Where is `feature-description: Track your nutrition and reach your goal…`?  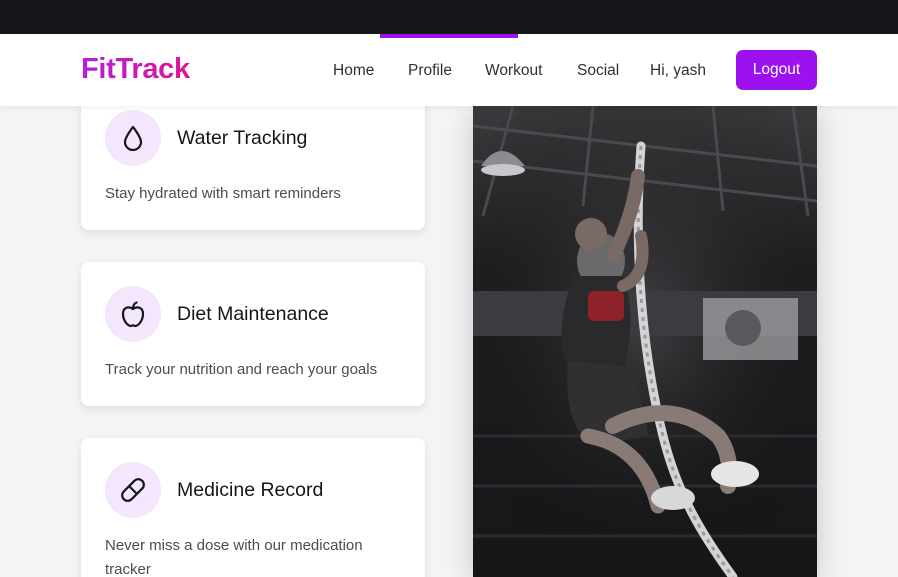
feature-description: Track your nutrition and reach your goal… is located at coordinates (241, 369).